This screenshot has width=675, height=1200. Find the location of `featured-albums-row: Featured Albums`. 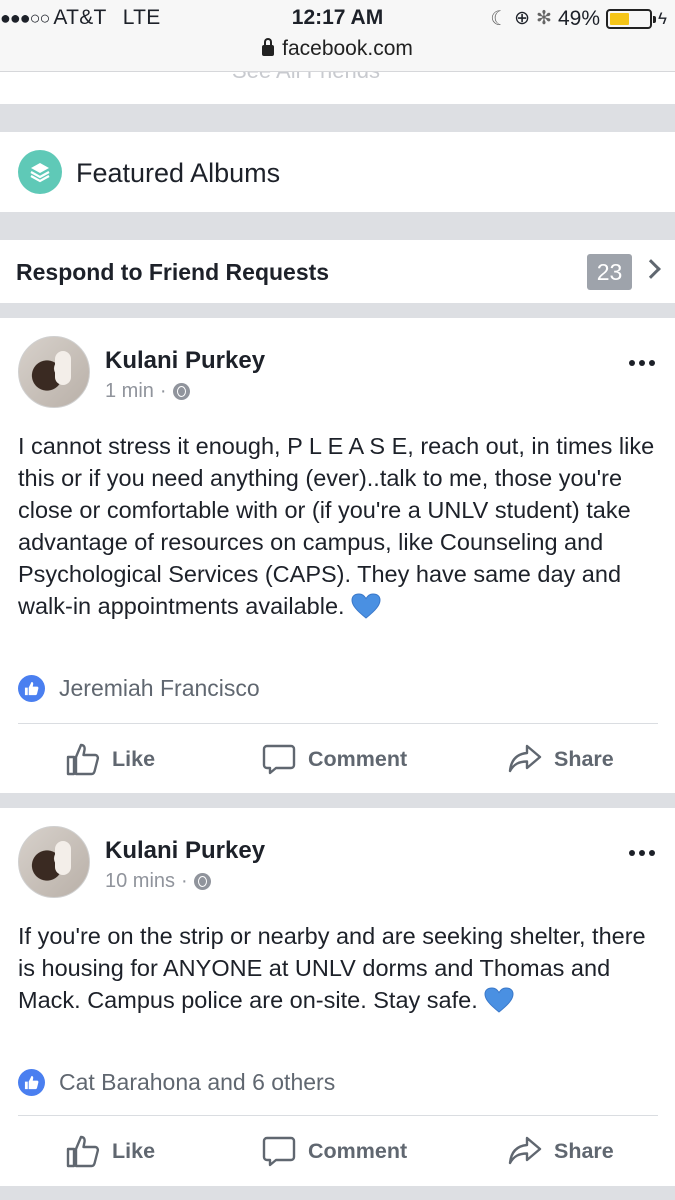

featured-albums-row: Featured Albums is located at coordinates (337, 172).